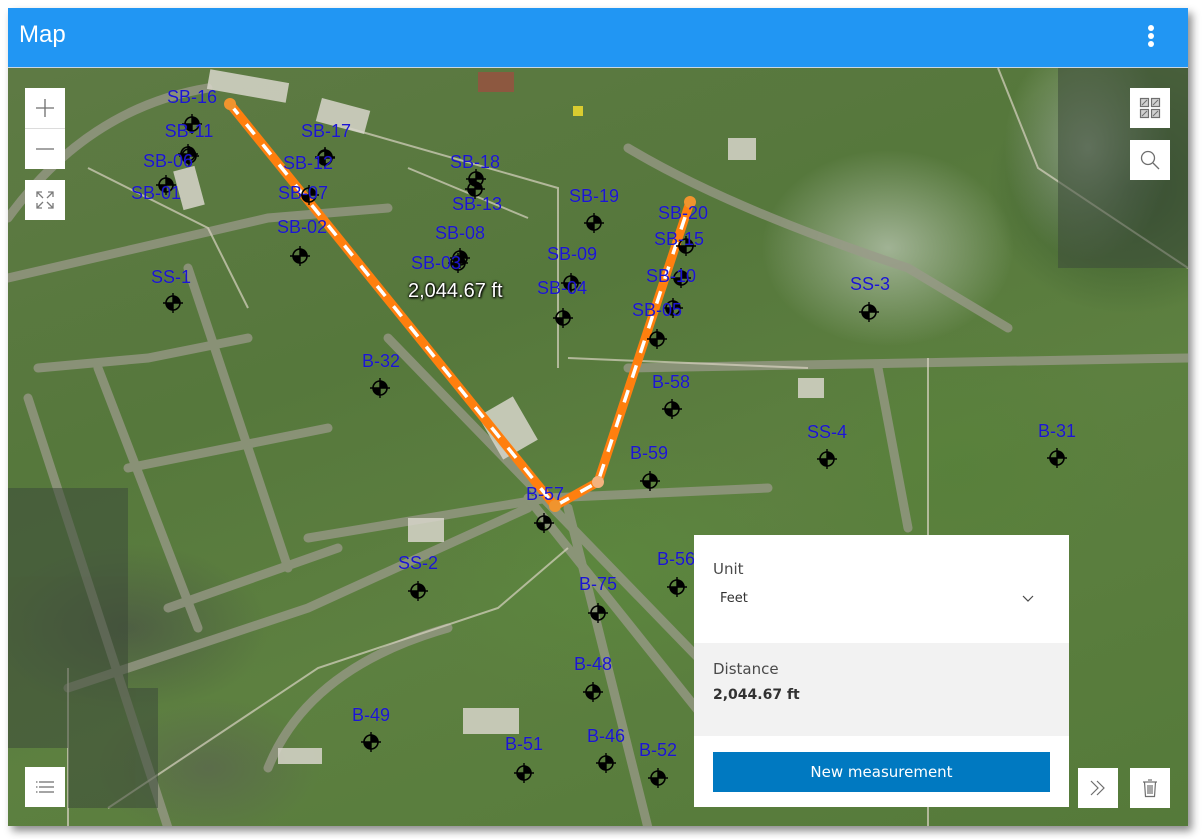 The width and height of the screenshot is (1204, 839). Describe the element at coordinates (593, 664) in the screenshot. I see `sample-location-label: B-48` at that location.